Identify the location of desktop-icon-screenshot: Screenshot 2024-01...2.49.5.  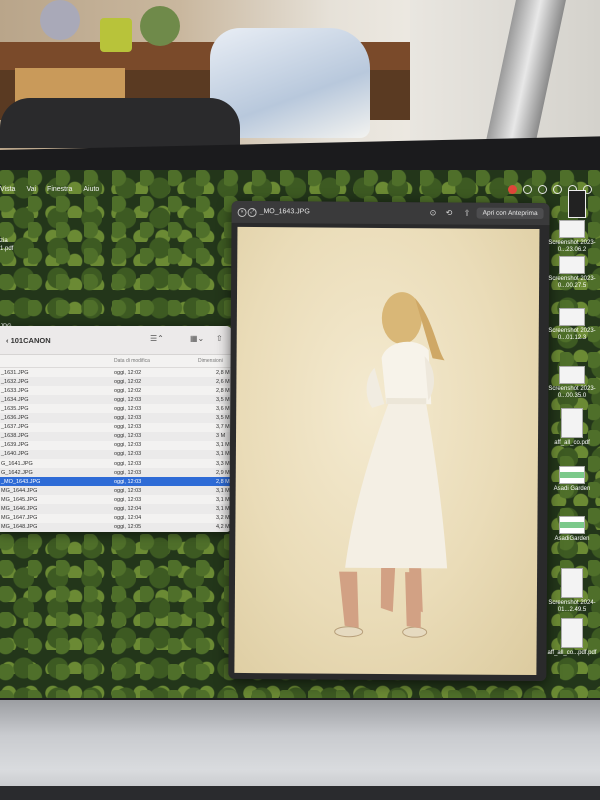
(572, 591).